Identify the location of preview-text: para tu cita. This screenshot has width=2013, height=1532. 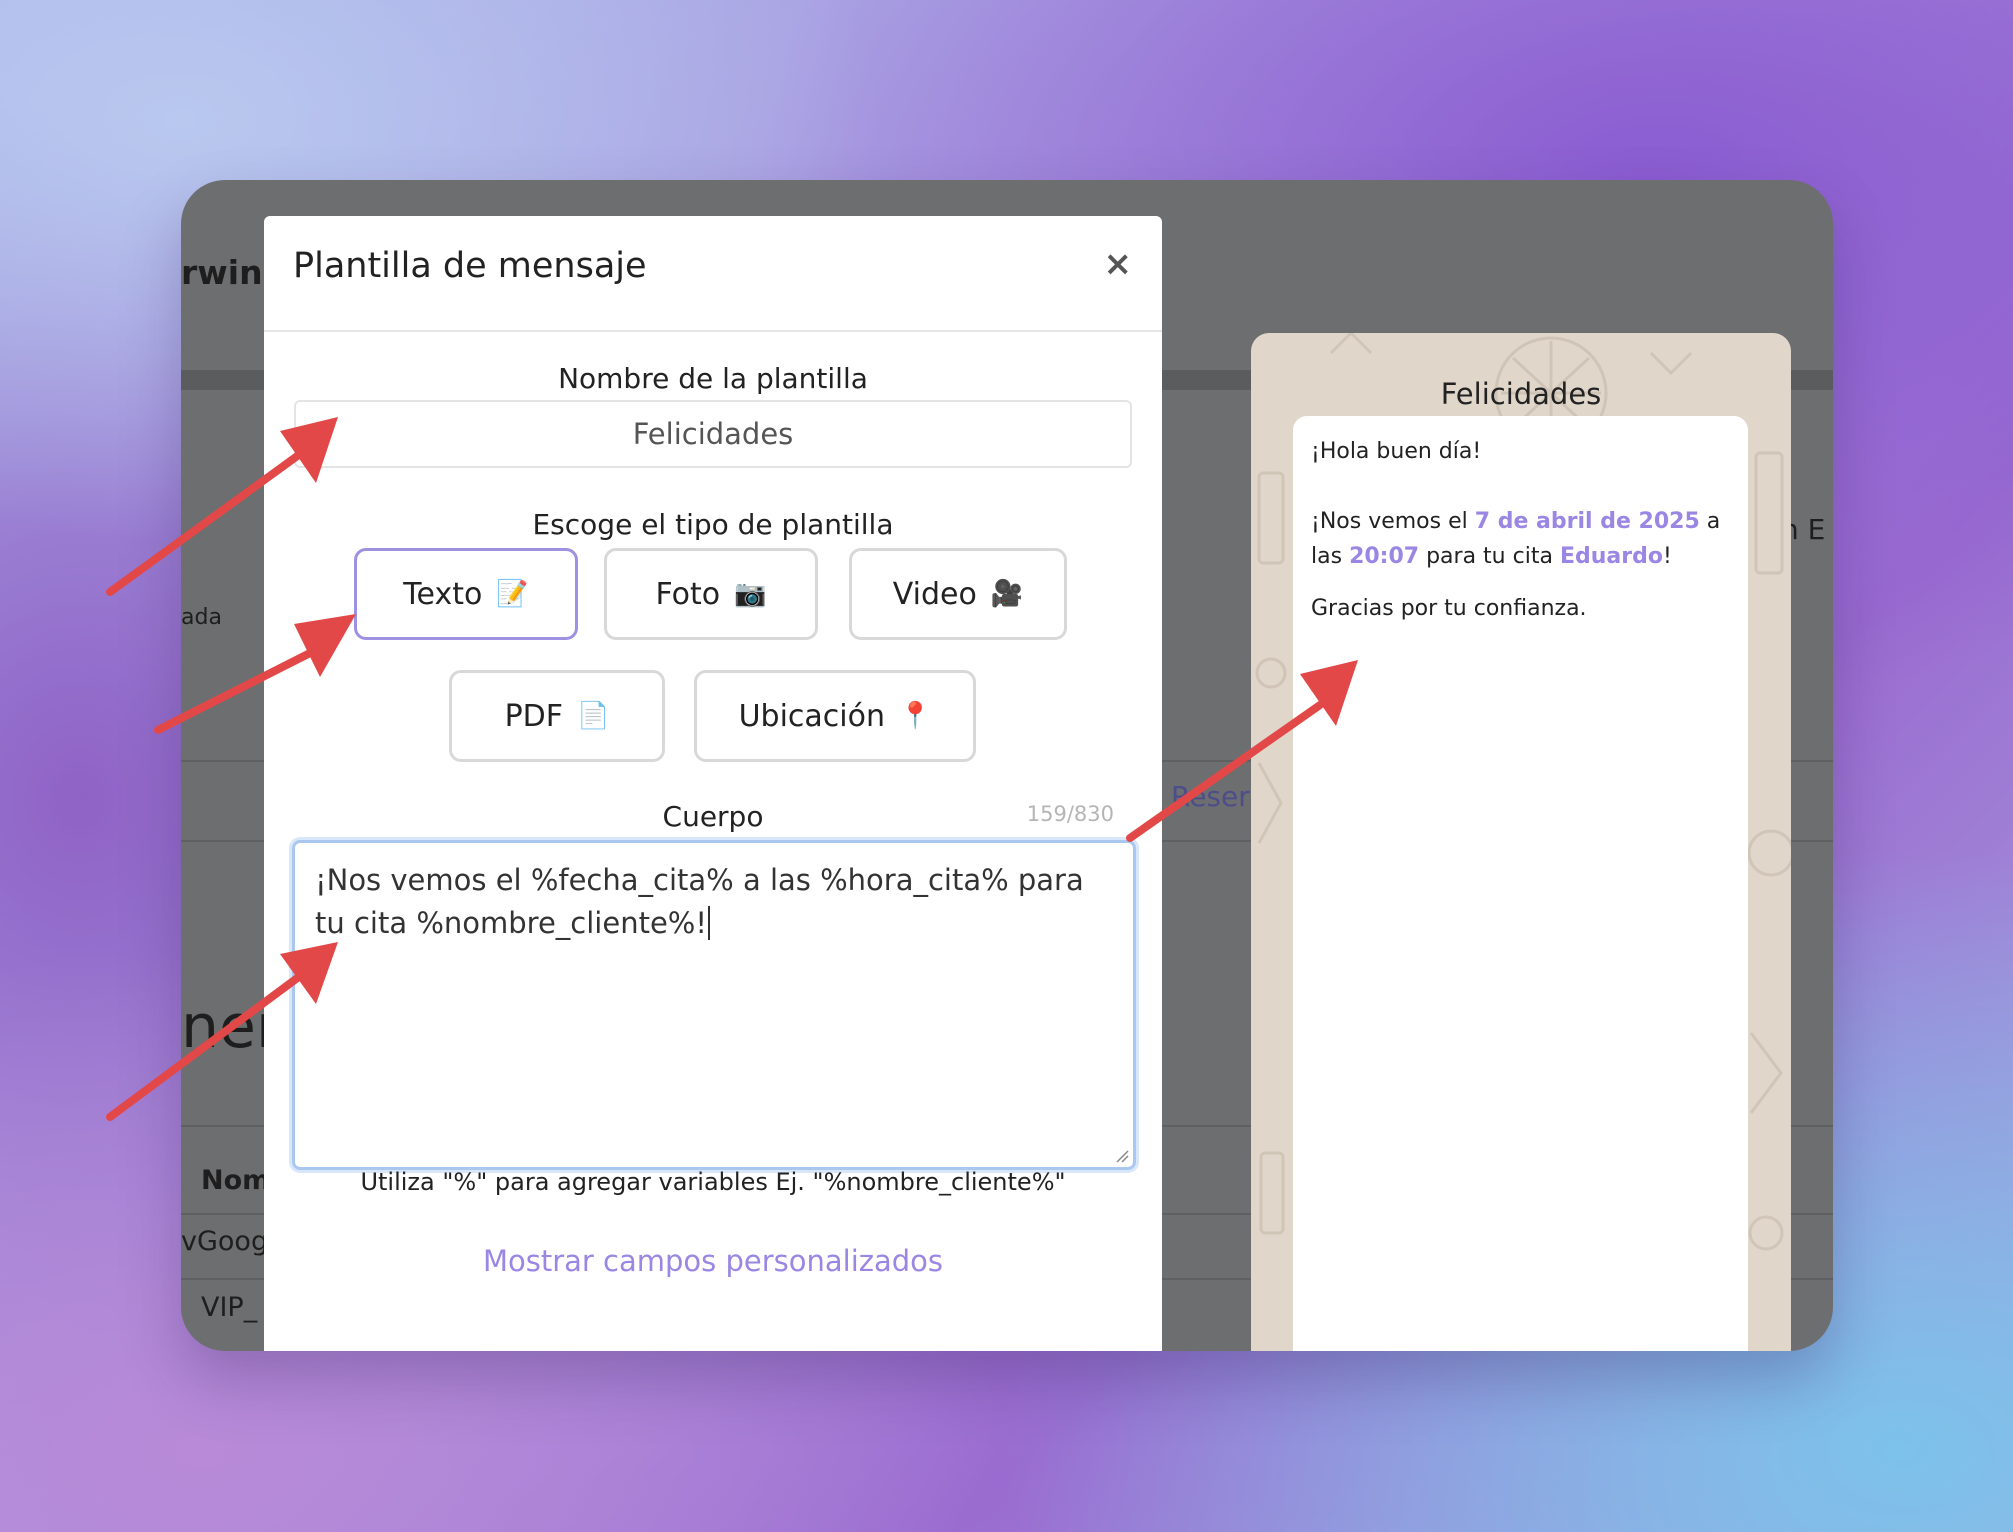
(1489, 556).